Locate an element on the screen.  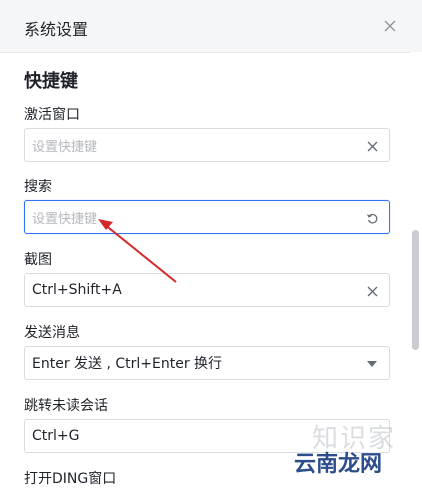
close-icon is located at coordinates (390, 26).